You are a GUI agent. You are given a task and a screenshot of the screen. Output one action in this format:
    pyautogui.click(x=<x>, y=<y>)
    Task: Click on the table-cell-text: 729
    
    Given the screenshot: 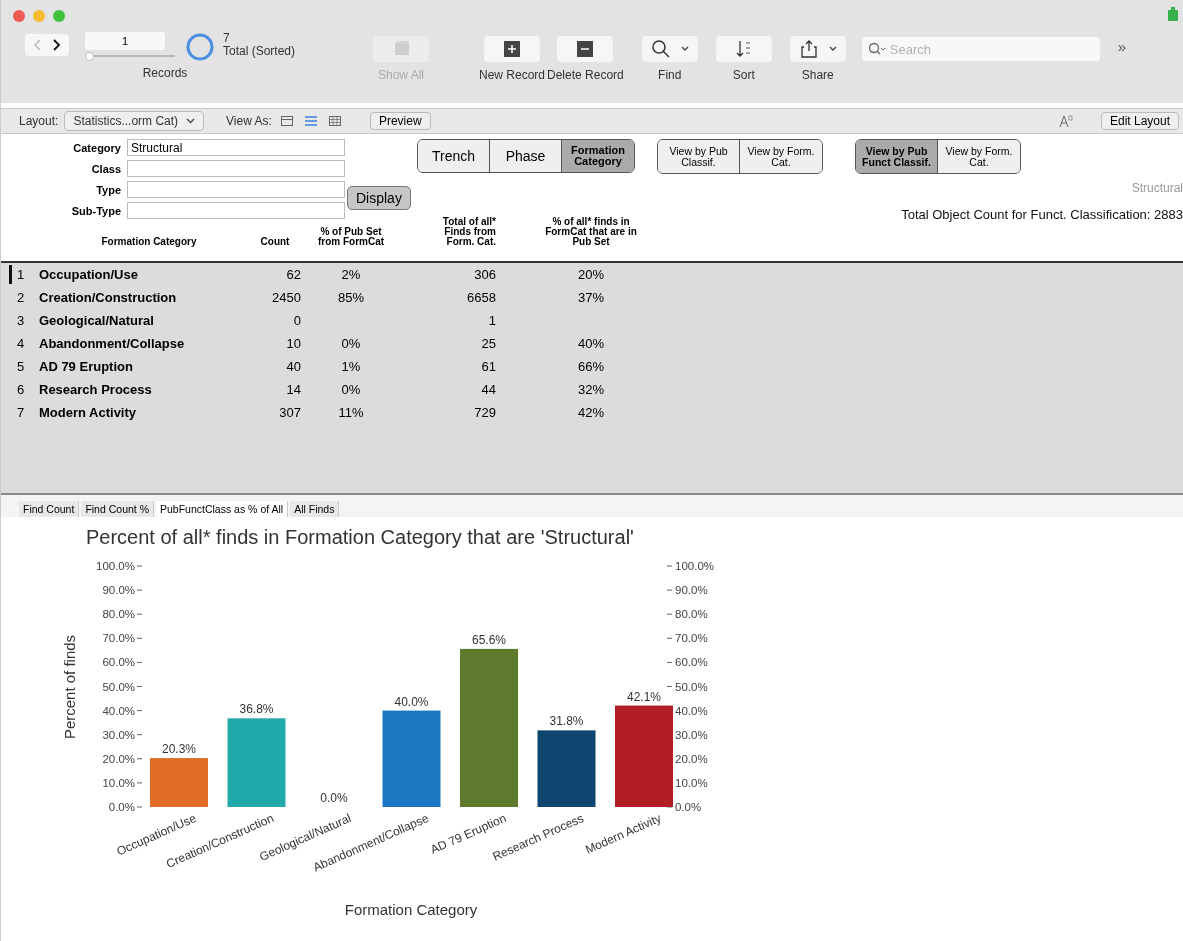 What is the action you would take?
    pyautogui.click(x=484, y=412)
    